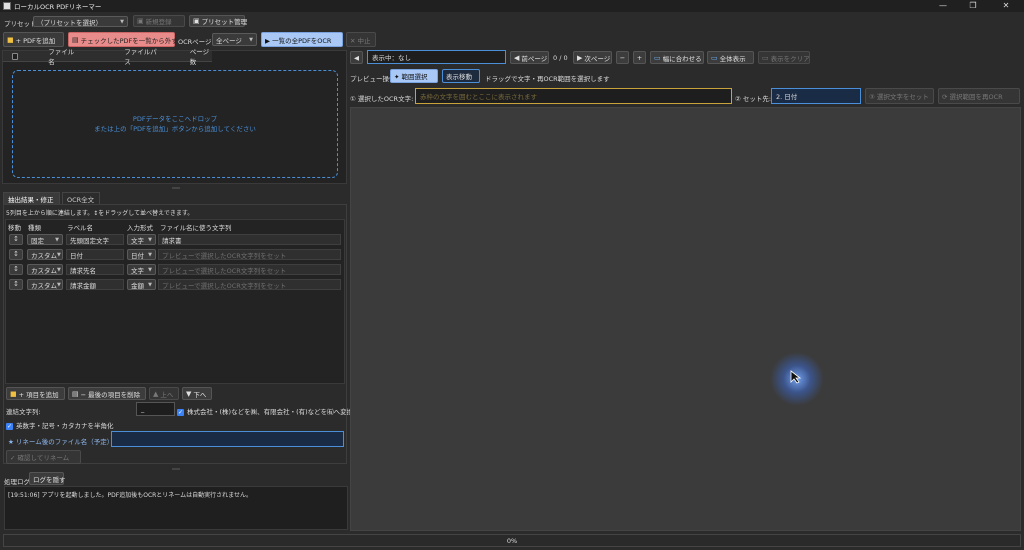 This screenshot has height=550, width=1024. I want to click on tab-extract: 抽出結果・修正, so click(31, 198).